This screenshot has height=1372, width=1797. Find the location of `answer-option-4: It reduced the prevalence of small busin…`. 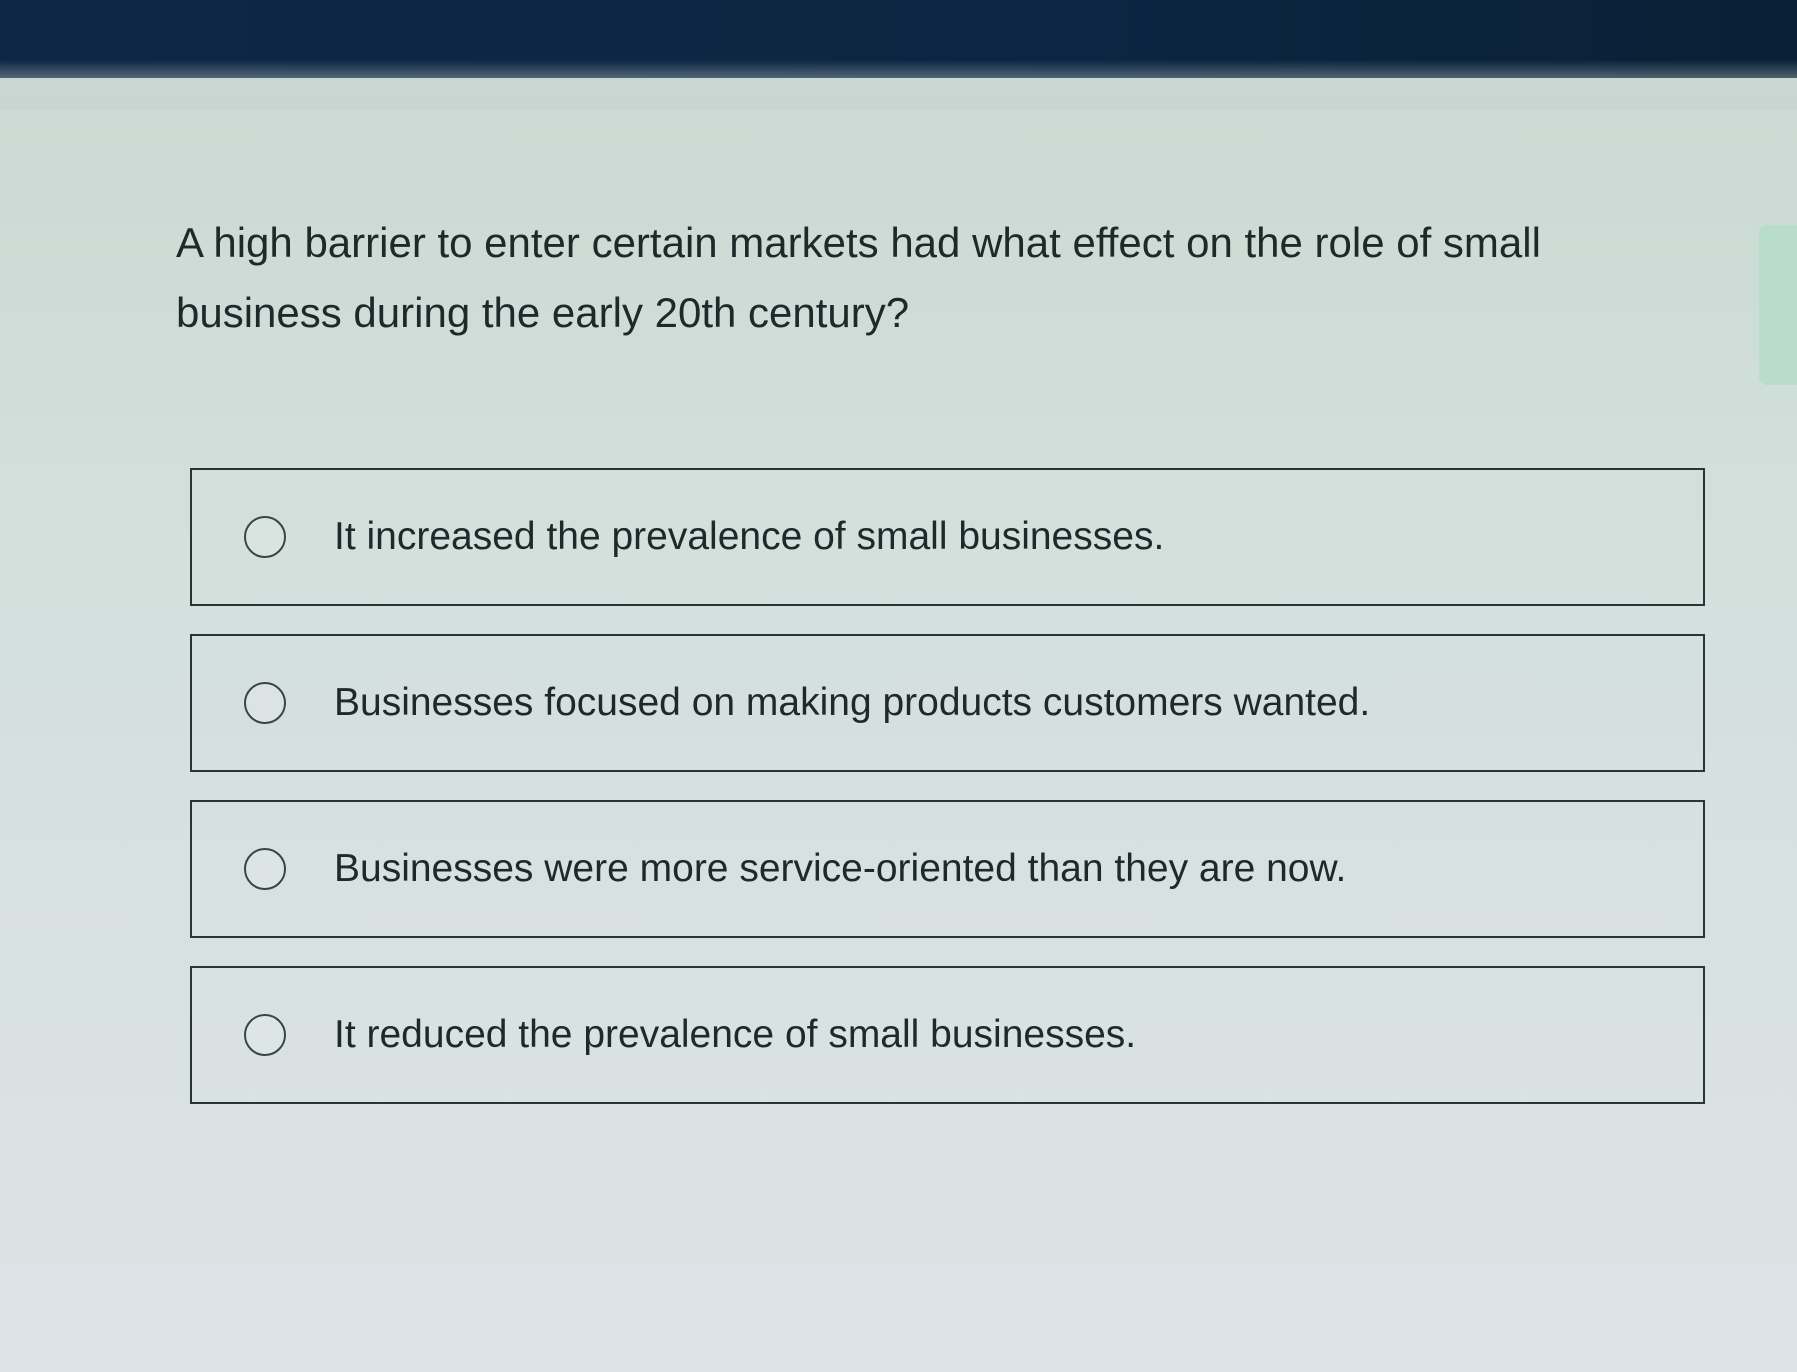

answer-option-4: It reduced the prevalence of small busin… is located at coordinates (947, 1035).